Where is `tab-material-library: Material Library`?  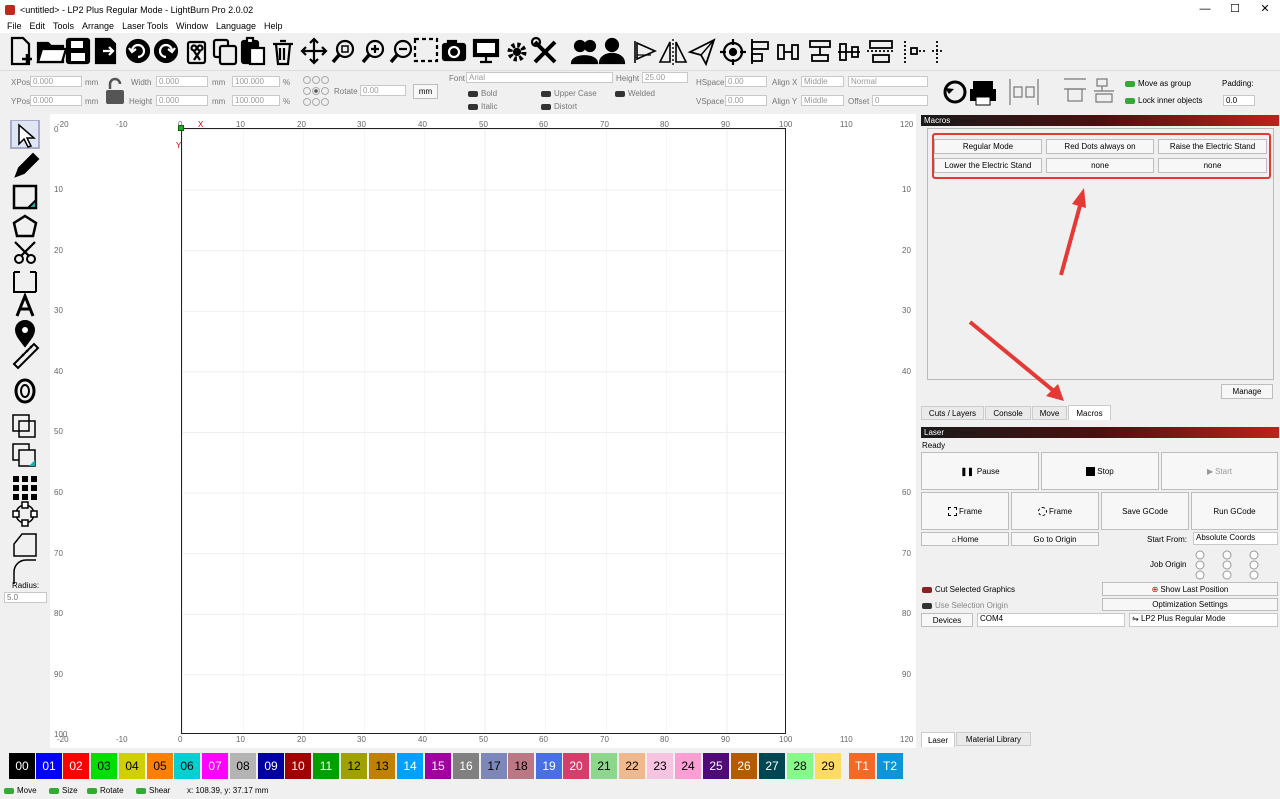
tab-material-library: Material Library is located at coordinates (993, 739).